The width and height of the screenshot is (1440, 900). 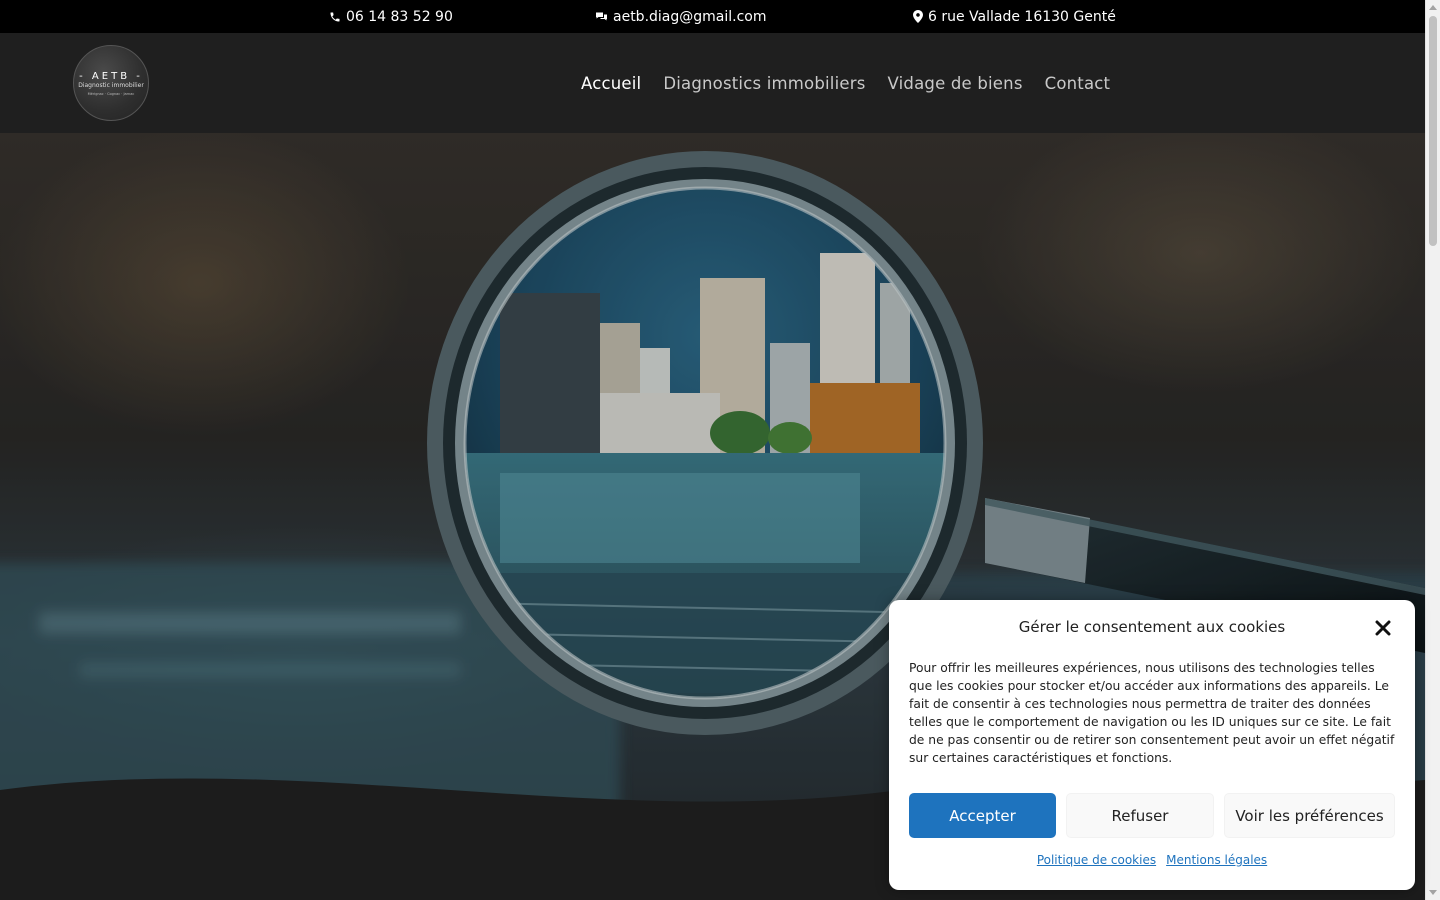 I want to click on email-address: aetb.diag@gmail.com, so click(x=690, y=16).